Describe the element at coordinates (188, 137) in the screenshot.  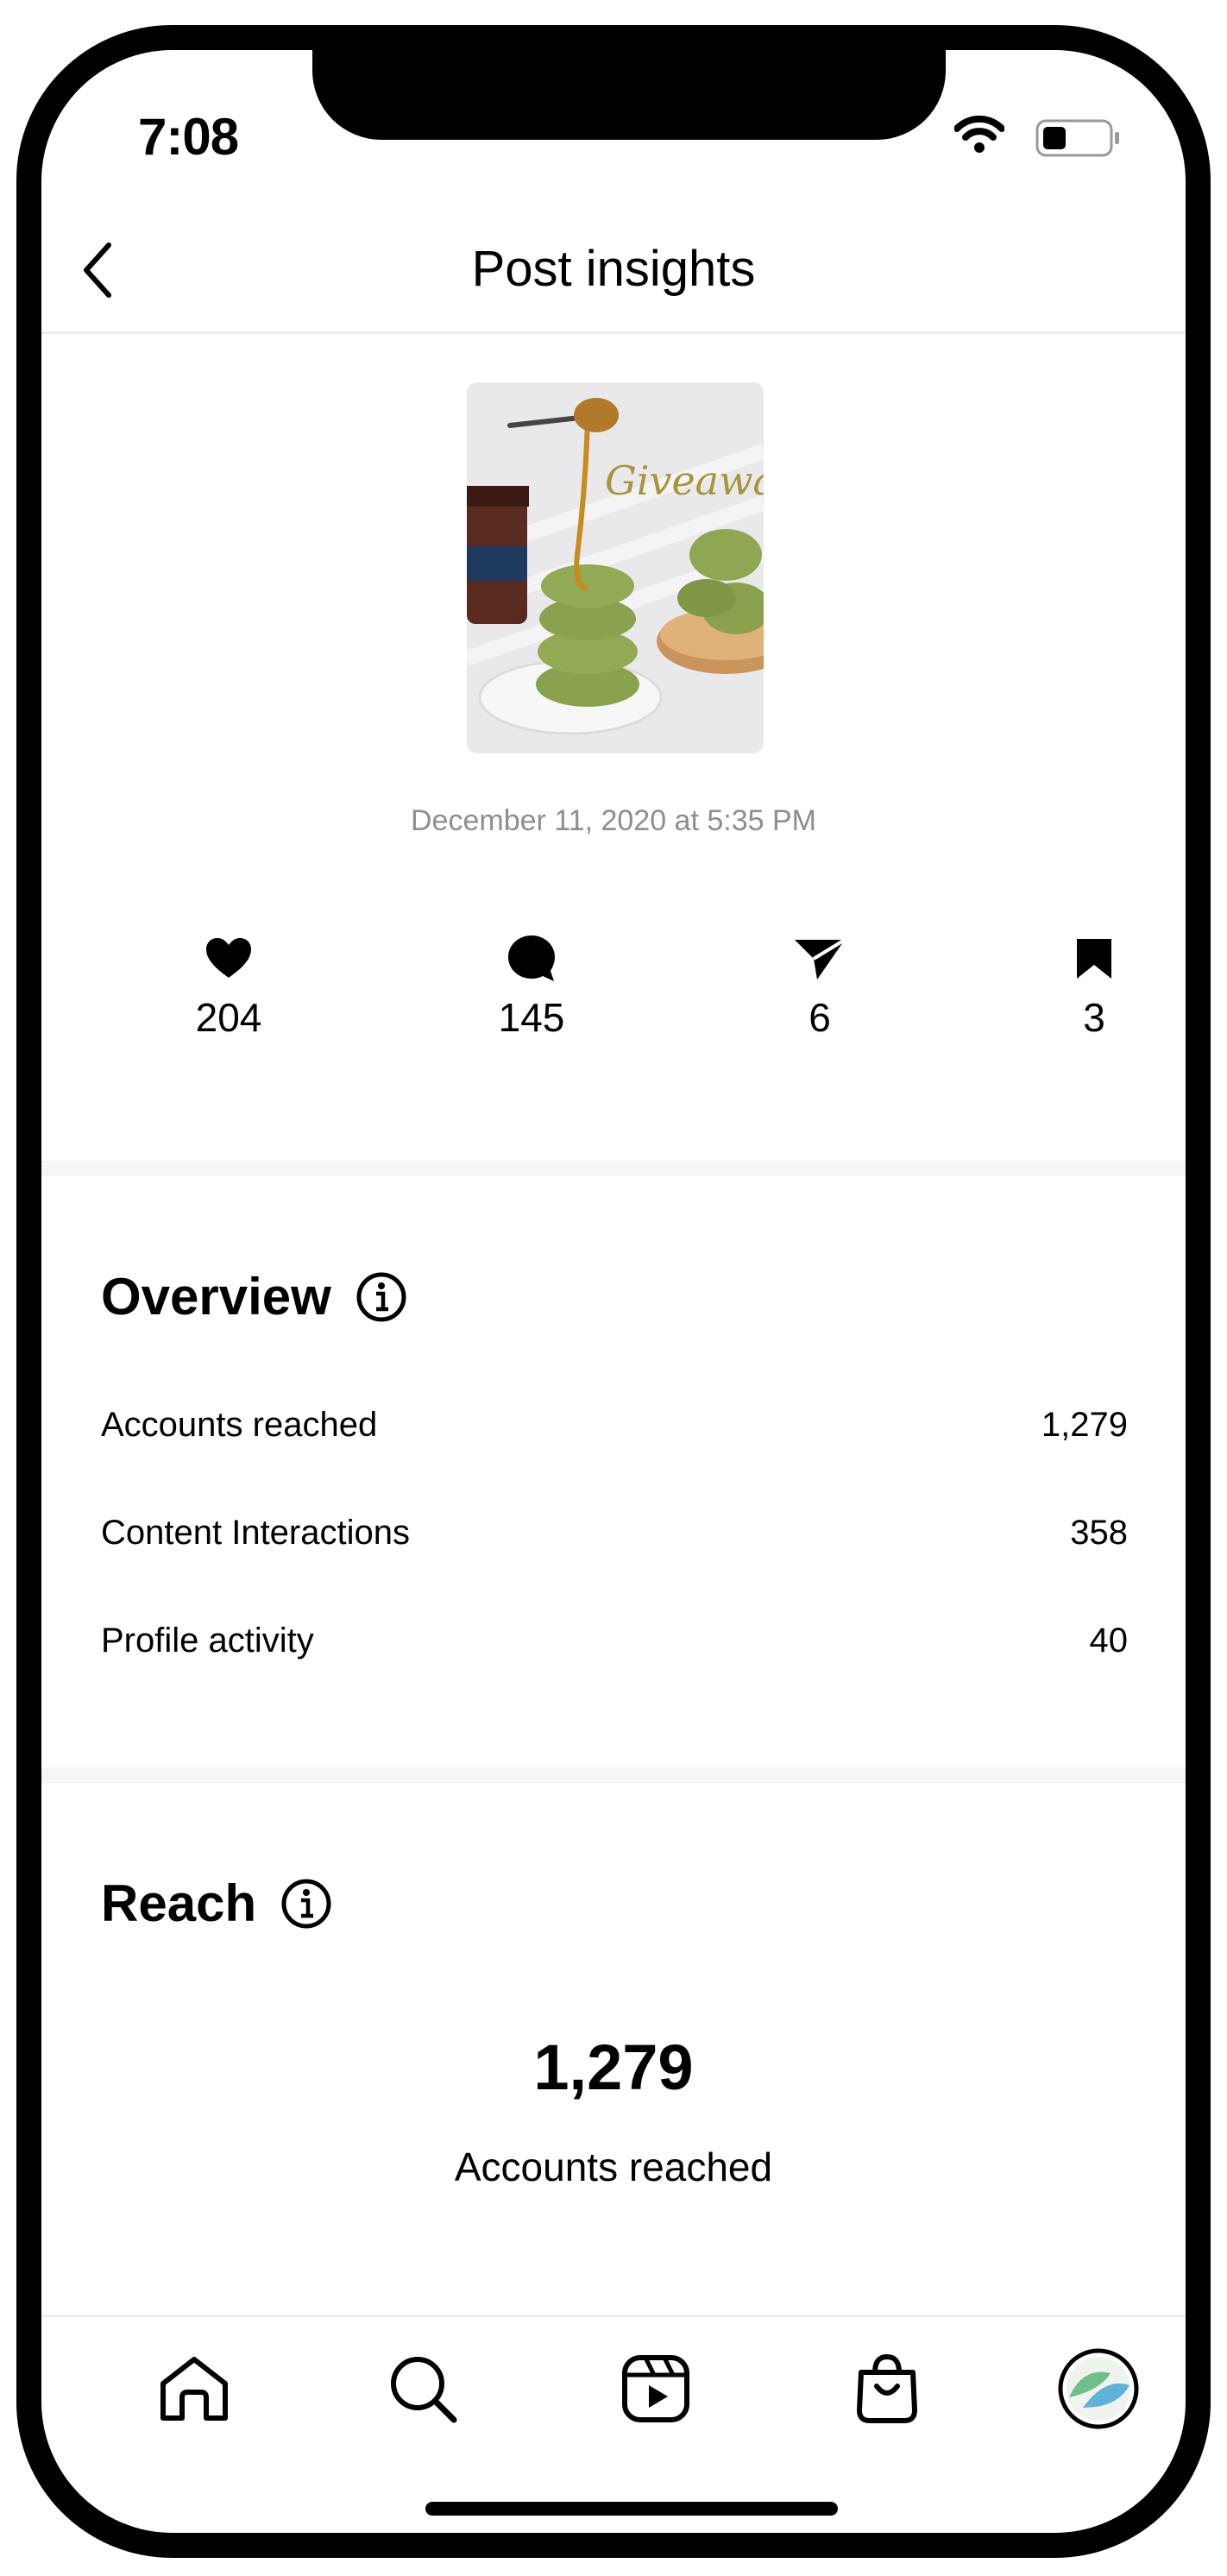
I see `status-time: 7:08` at that location.